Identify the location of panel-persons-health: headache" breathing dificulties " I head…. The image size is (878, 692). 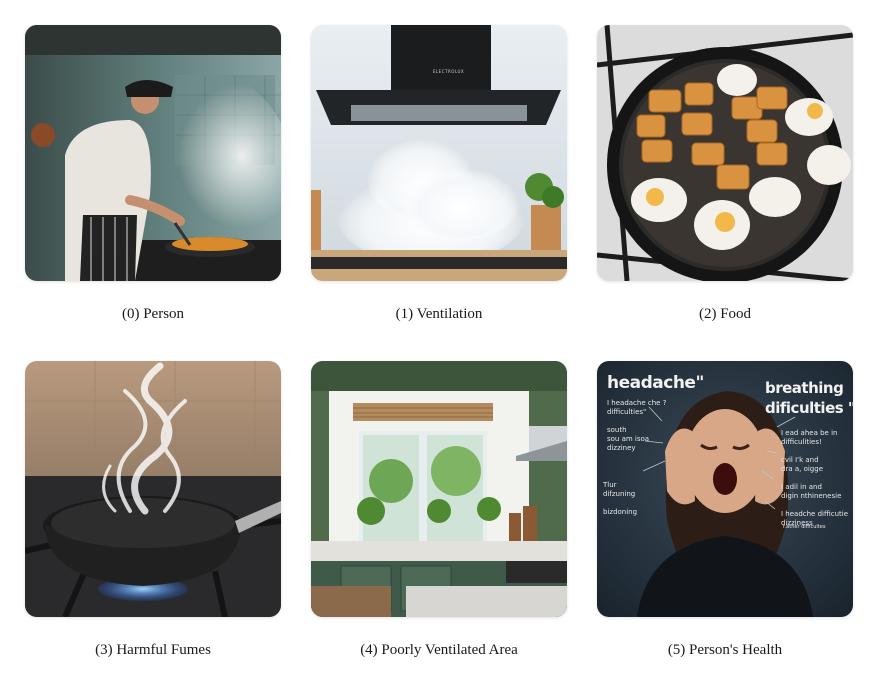
(725, 509).